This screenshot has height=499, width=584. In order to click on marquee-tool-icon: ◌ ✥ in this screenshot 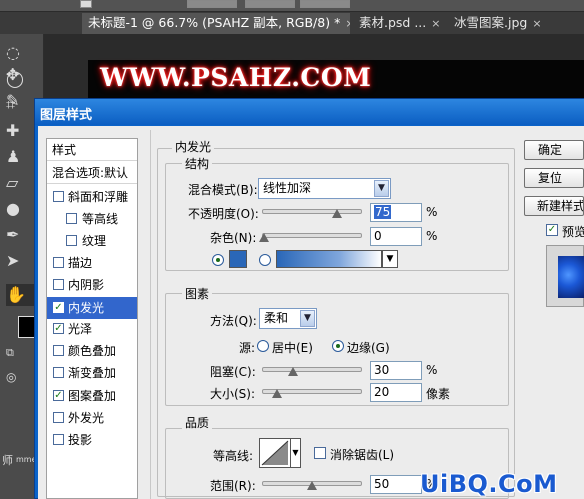, I will do `click(22, 63)`.